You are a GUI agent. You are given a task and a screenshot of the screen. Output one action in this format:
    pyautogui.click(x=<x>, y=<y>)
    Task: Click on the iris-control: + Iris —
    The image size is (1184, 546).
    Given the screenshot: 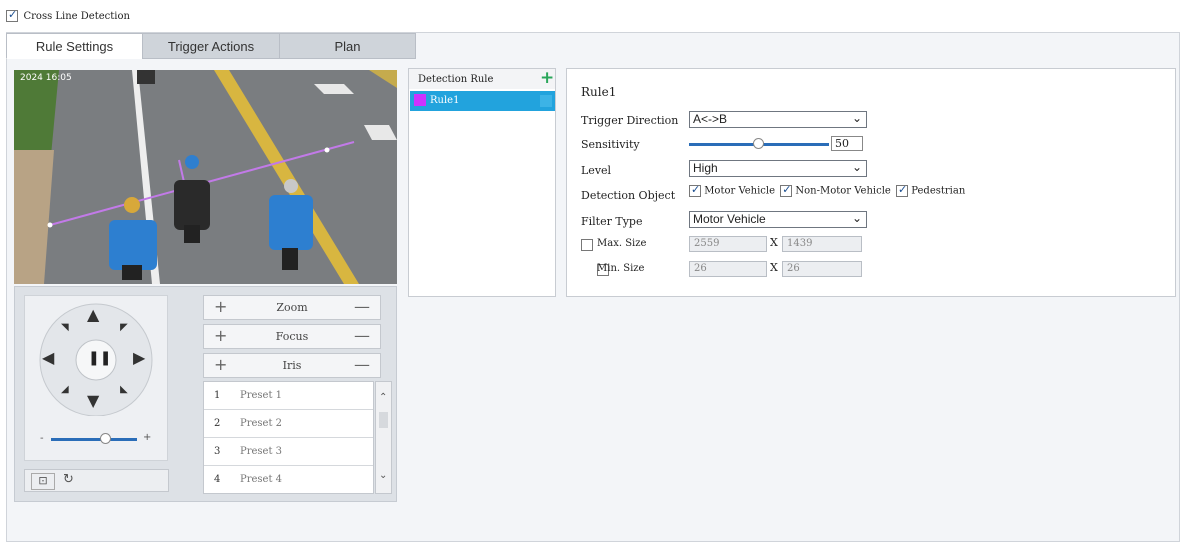 What is the action you would take?
    pyautogui.click(x=292, y=365)
    